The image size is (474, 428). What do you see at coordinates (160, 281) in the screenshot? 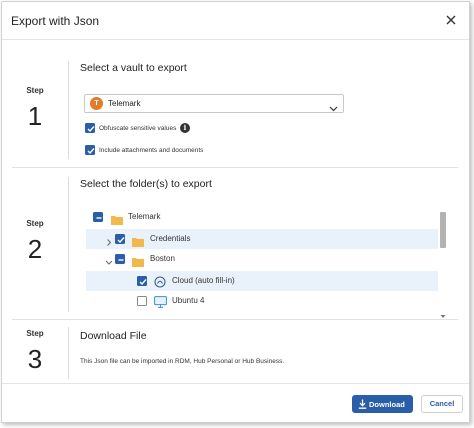
I see `cloud-autofill-icon` at bounding box center [160, 281].